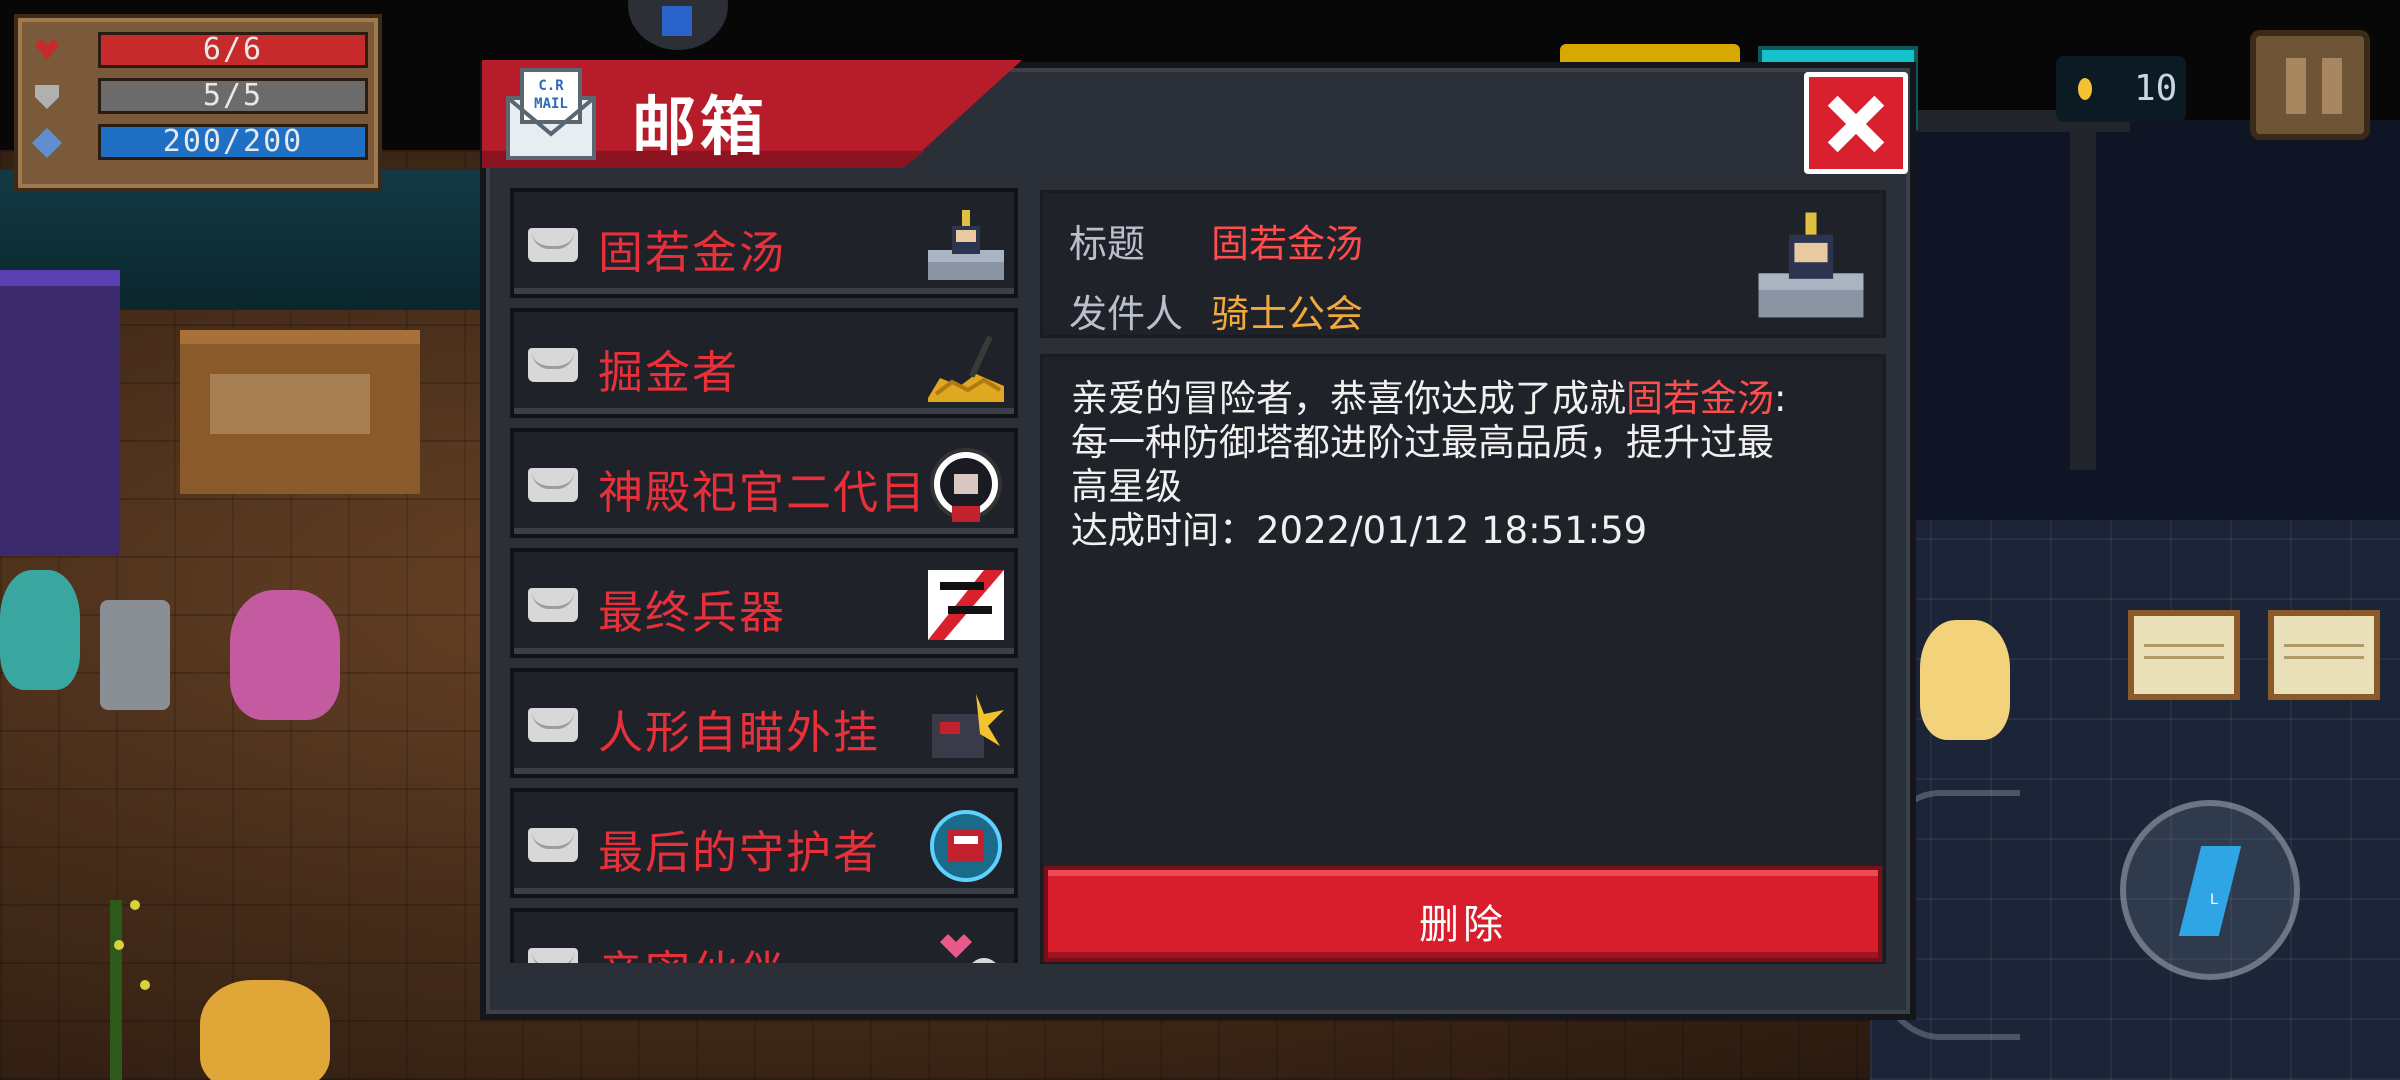  Describe the element at coordinates (1811, 265) in the screenshot. I see `sender-knight-icon` at that location.